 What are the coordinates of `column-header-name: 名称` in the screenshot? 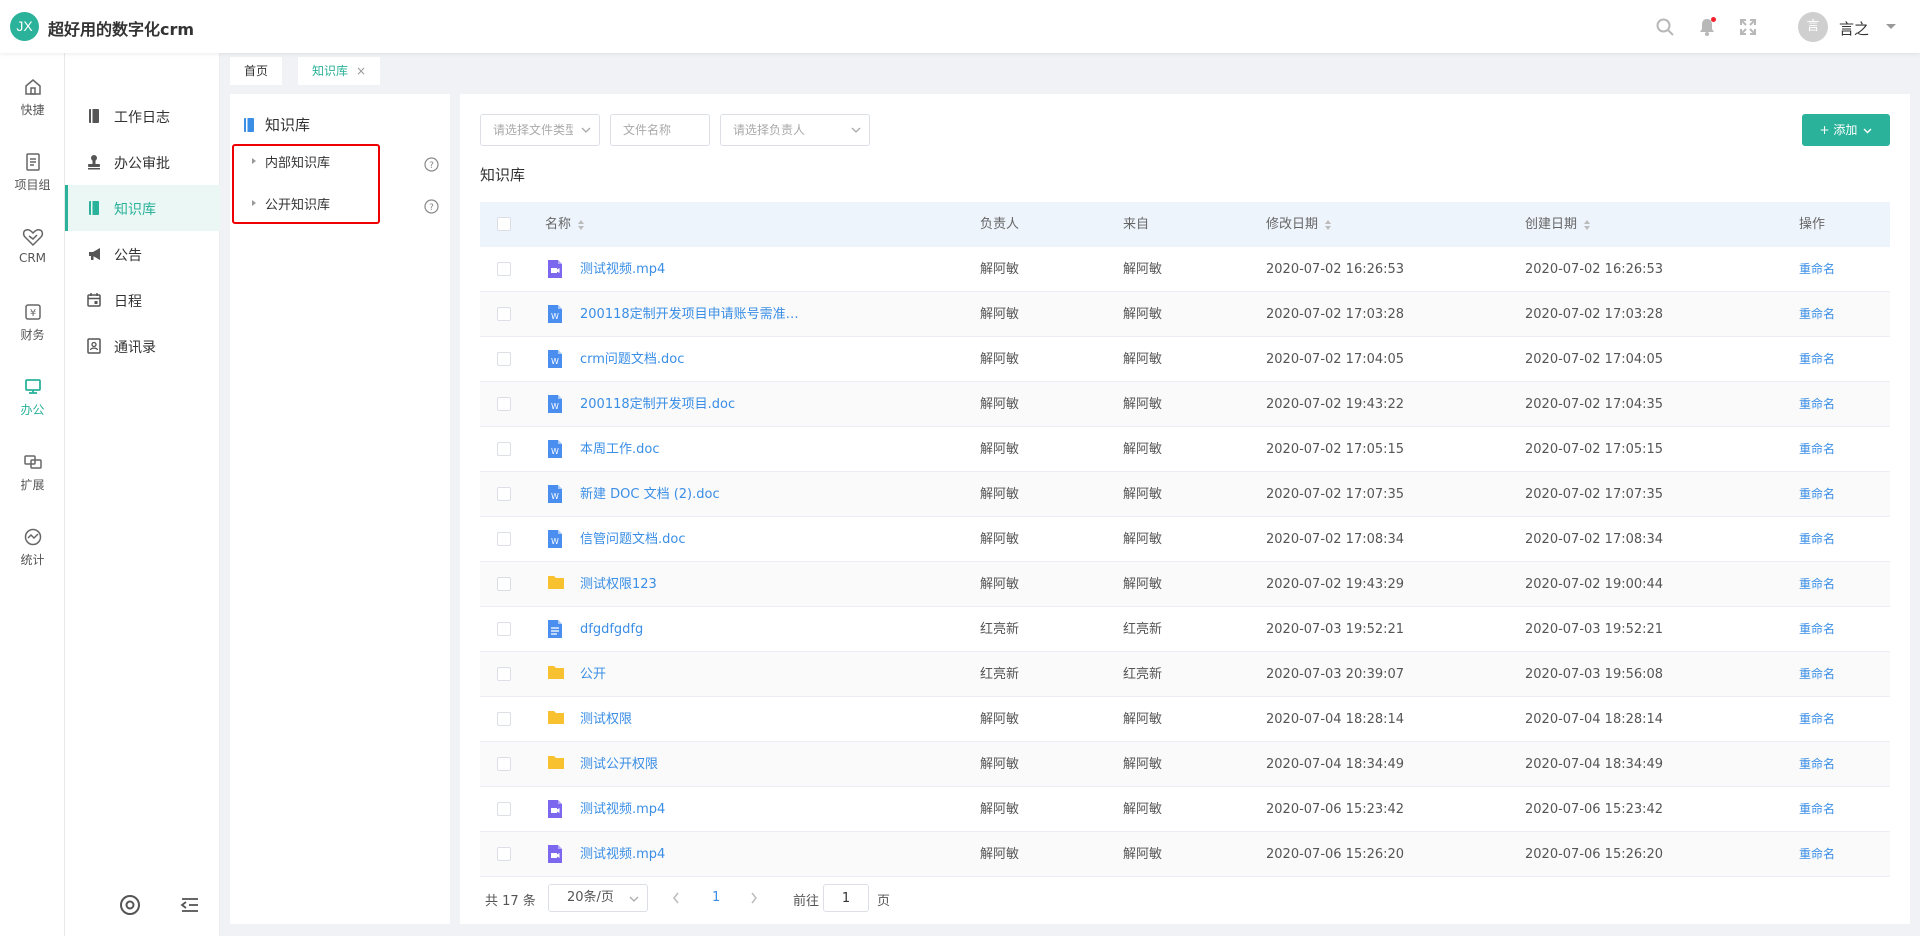 It's located at (565, 224).